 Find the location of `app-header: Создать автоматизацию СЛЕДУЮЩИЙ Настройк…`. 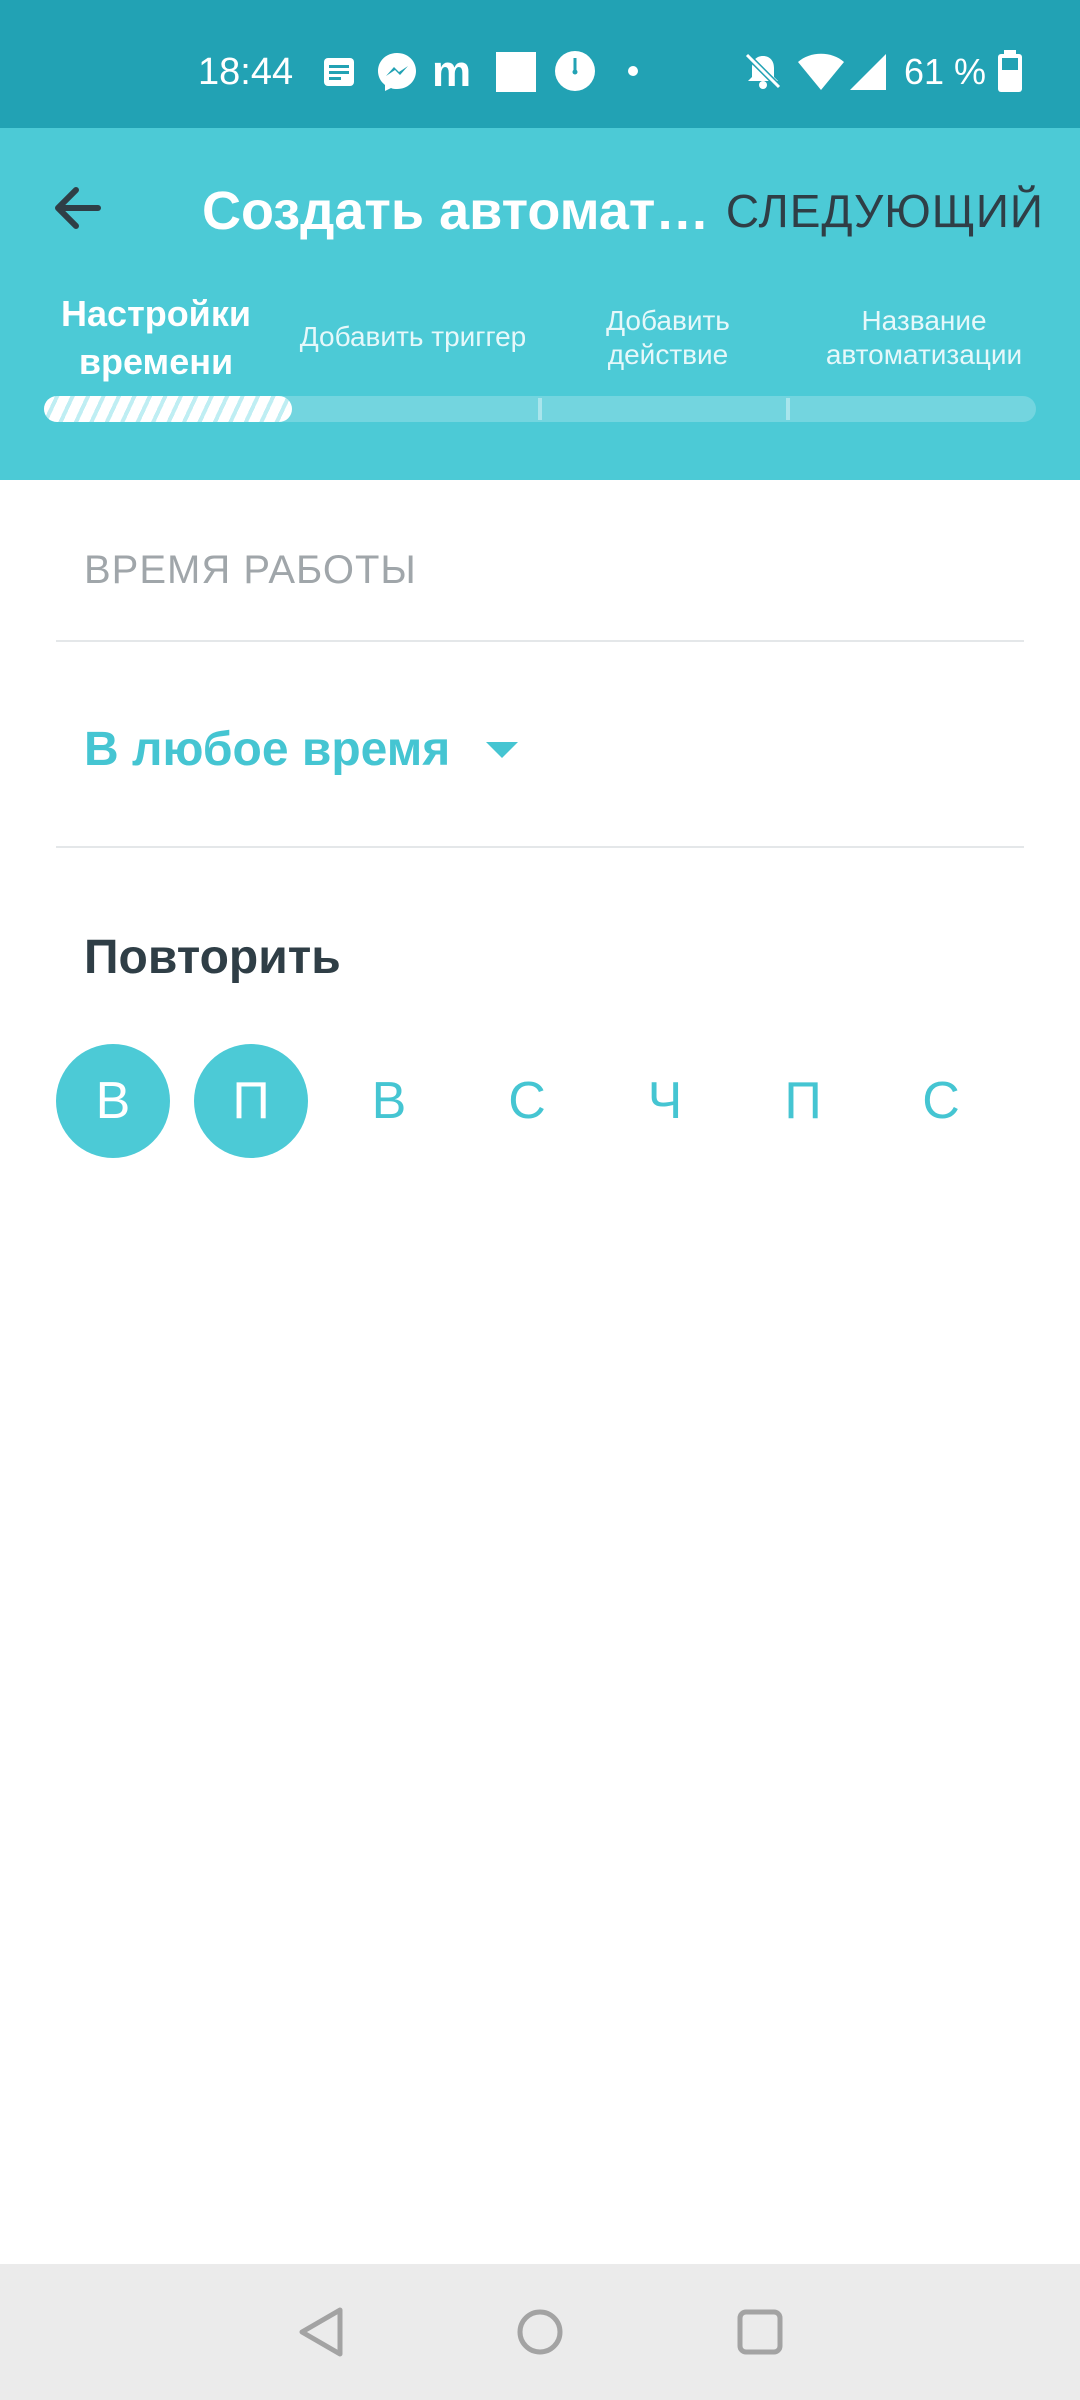

app-header: Создать автоматизацию СЛЕДУЮЩИЙ Настройк… is located at coordinates (540, 304).